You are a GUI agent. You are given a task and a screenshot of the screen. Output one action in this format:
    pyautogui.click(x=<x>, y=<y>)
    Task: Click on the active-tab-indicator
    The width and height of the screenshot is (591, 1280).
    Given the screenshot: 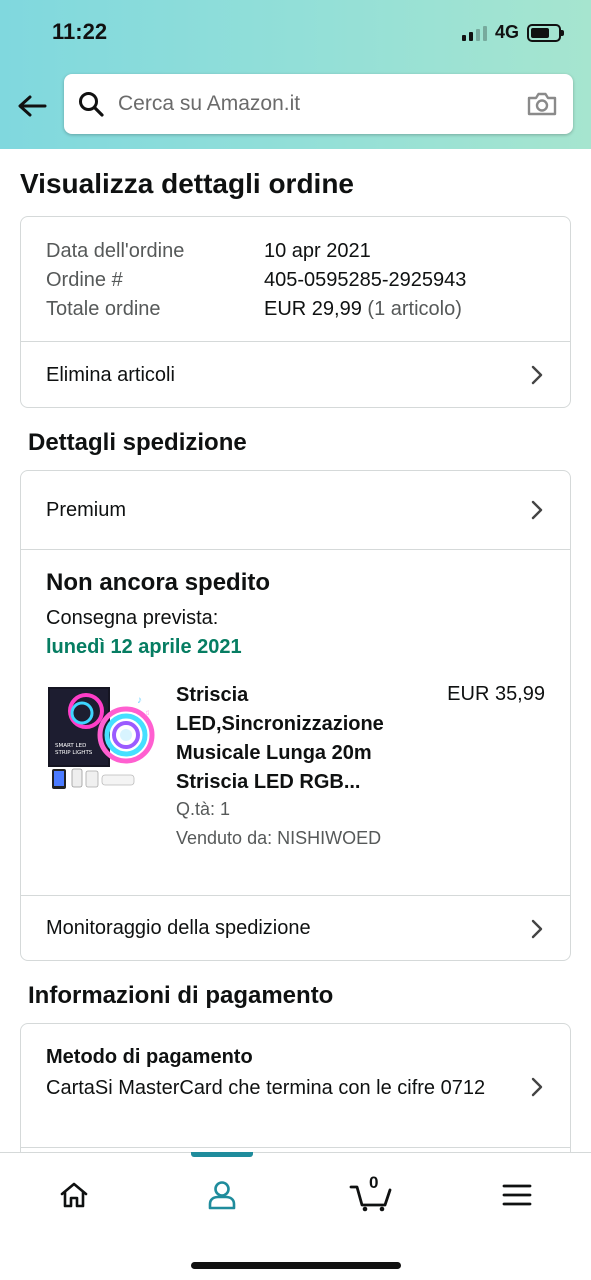 What is the action you would take?
    pyautogui.click(x=222, y=1154)
    